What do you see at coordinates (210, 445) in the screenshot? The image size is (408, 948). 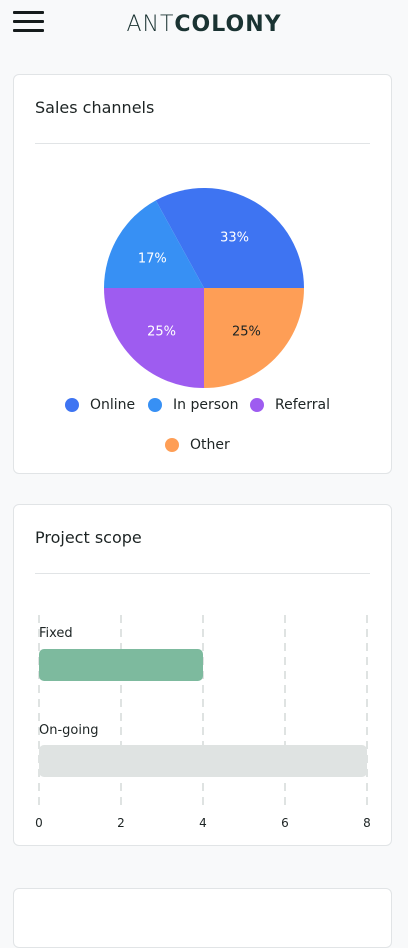 I see `legend-label: Other` at bounding box center [210, 445].